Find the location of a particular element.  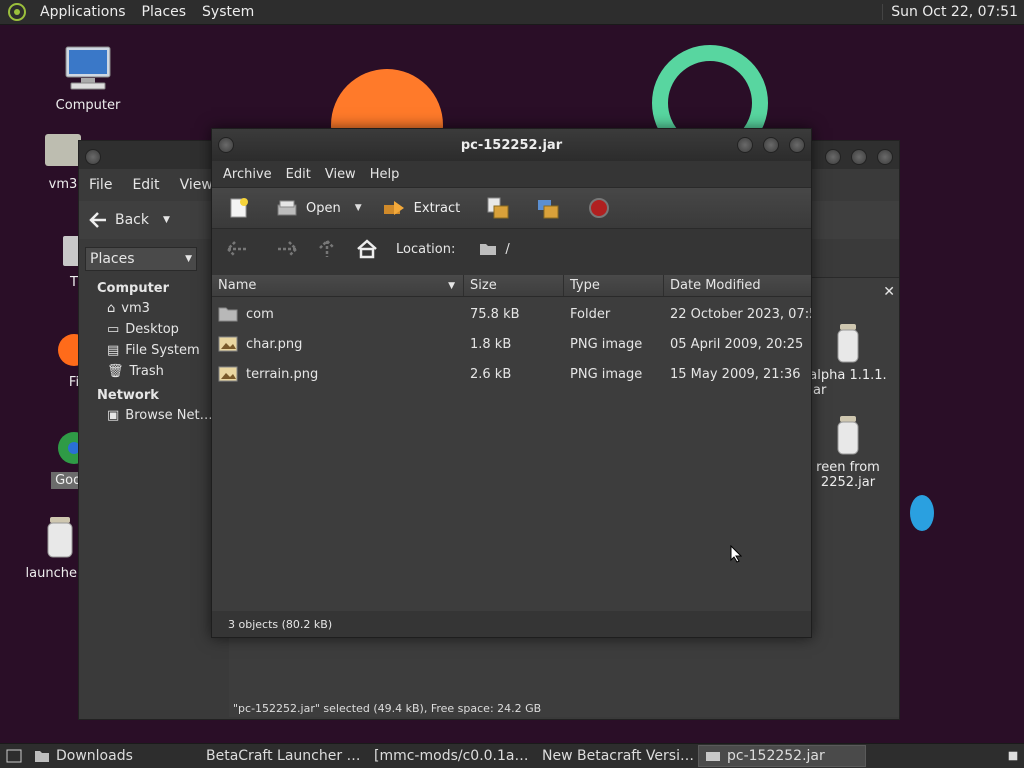

back-button: Back ▼ is located at coordinates (129, 220).